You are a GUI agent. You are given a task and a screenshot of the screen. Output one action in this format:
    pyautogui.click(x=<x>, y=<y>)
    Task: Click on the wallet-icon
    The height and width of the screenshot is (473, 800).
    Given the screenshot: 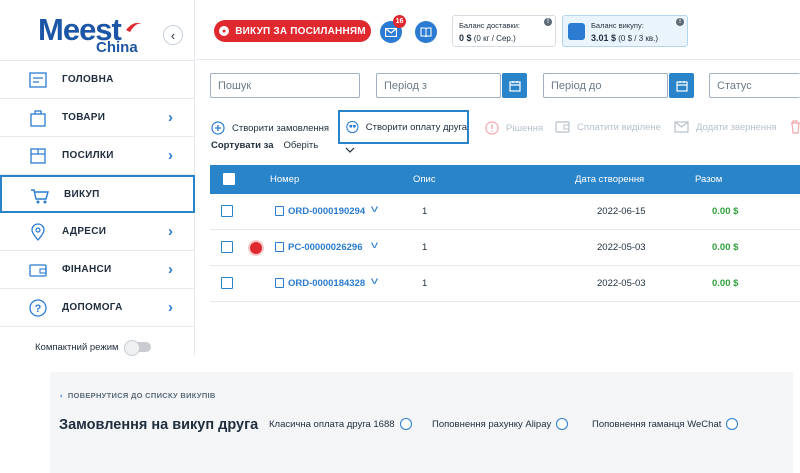 What is the action you would take?
    pyautogui.click(x=38, y=270)
    